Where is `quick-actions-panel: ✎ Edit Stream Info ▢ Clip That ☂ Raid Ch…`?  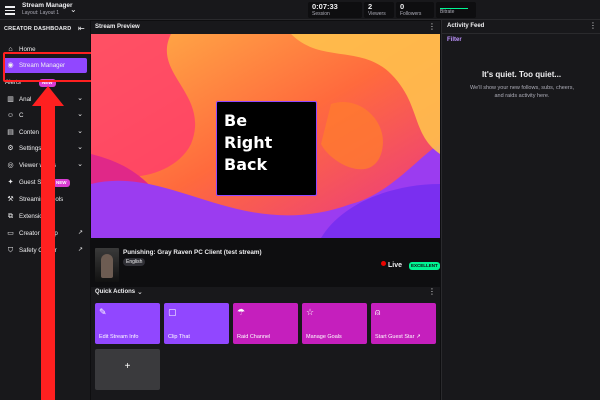 quick-actions-panel: ✎ Edit Stream Info ▢ Clip That ☂ Raid Ch… is located at coordinates (265, 349).